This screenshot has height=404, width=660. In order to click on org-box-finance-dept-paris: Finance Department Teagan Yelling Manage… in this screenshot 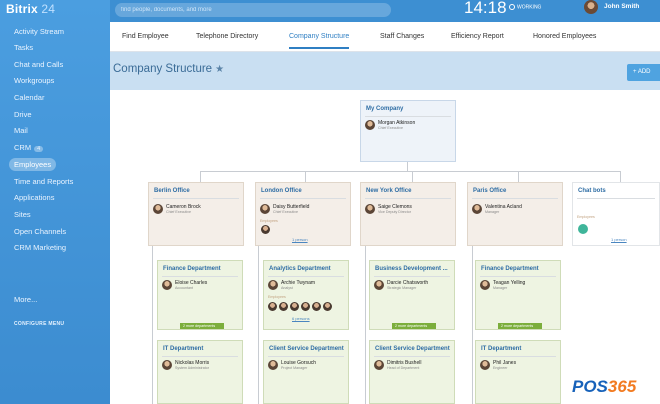, I will do `click(518, 295)`.